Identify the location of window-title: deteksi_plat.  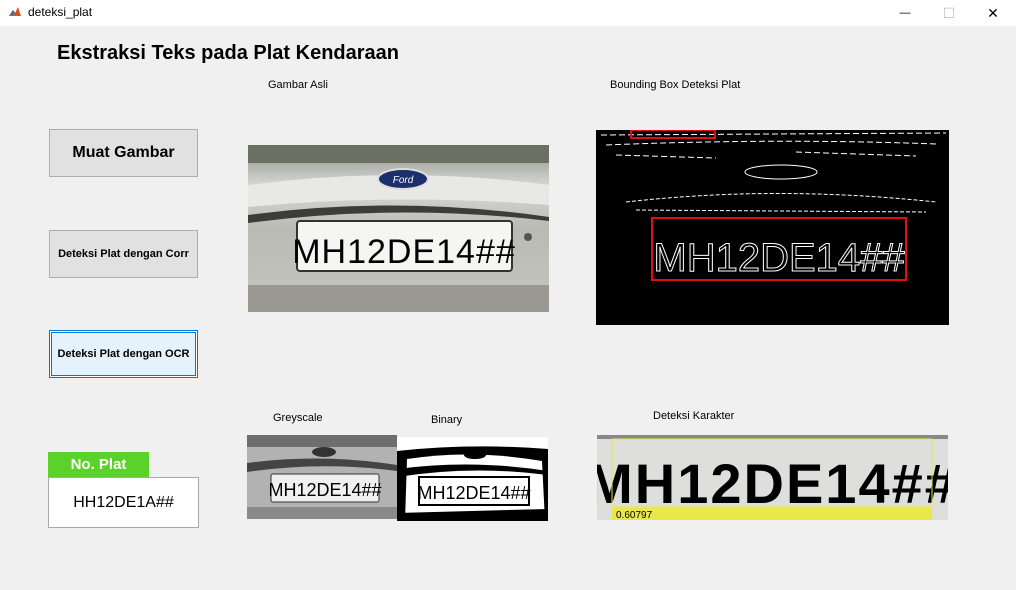
(60, 12).